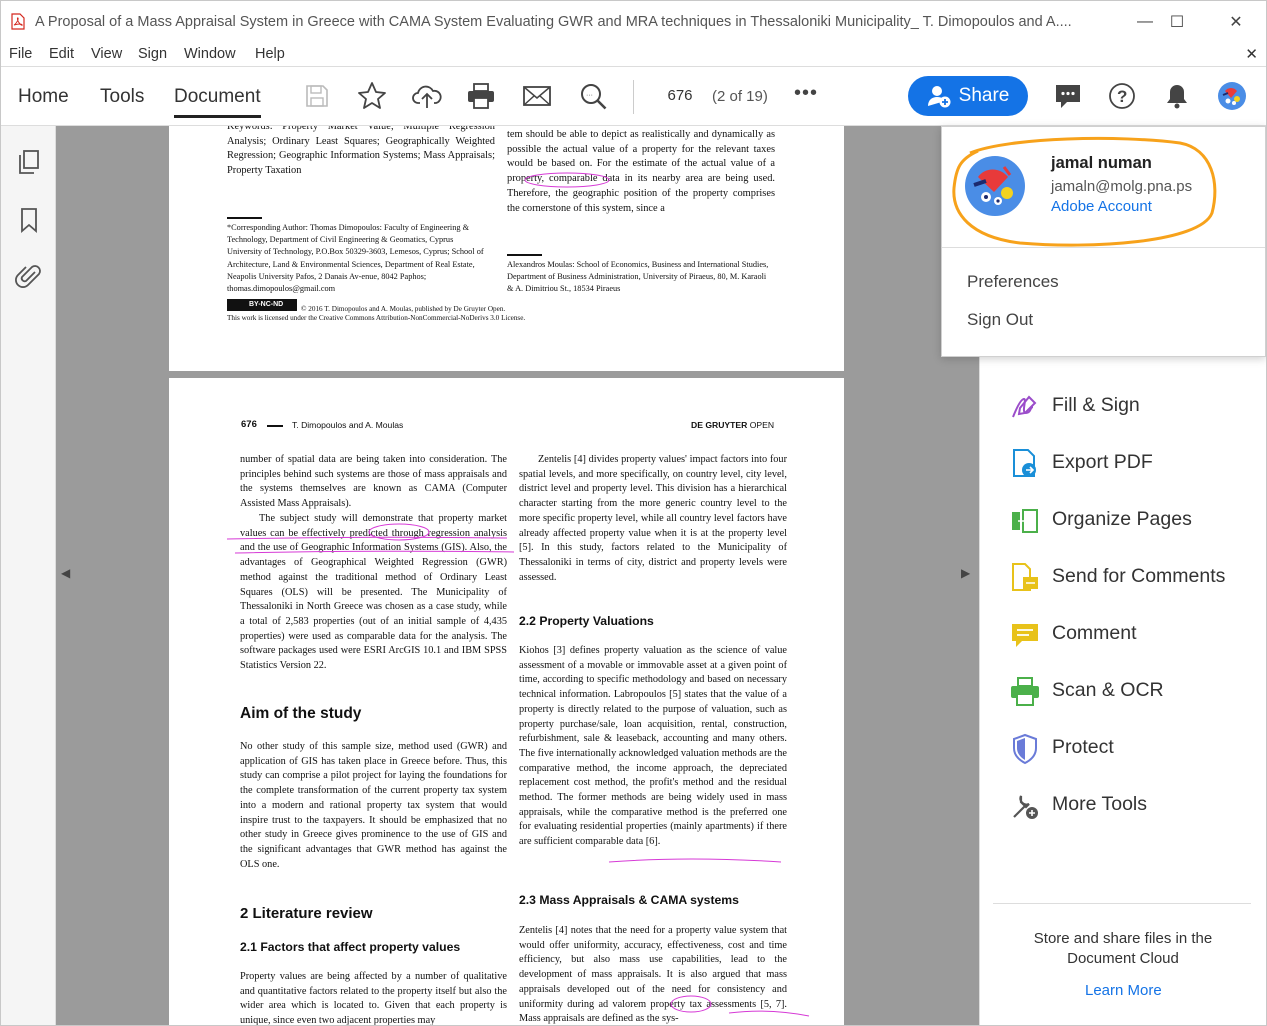 The height and width of the screenshot is (1026, 1267). What do you see at coordinates (270, 54) in the screenshot?
I see `menu-help: Help` at bounding box center [270, 54].